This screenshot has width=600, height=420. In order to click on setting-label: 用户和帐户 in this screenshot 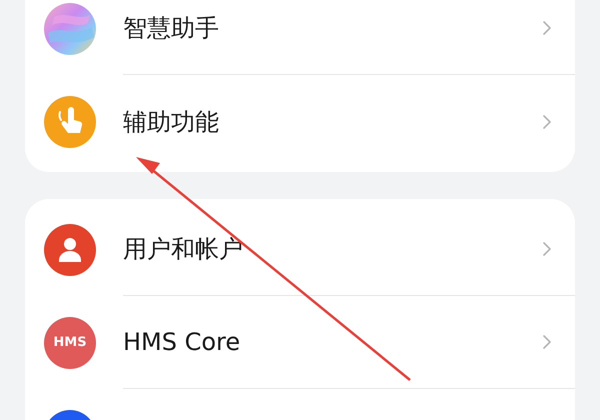, I will do `click(329, 249)`.